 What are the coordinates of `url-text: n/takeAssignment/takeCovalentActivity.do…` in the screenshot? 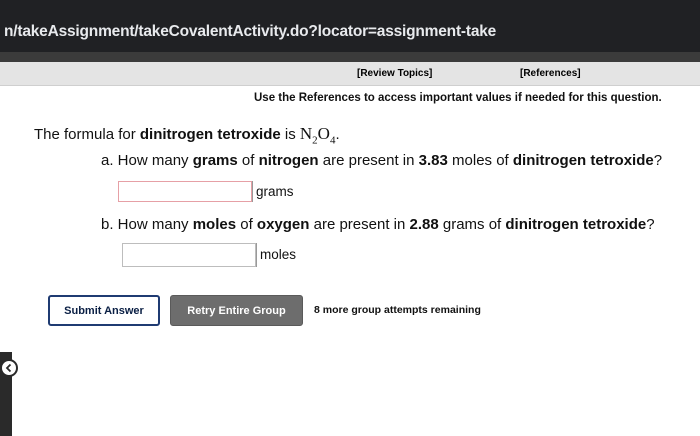 It's located at (250, 32).